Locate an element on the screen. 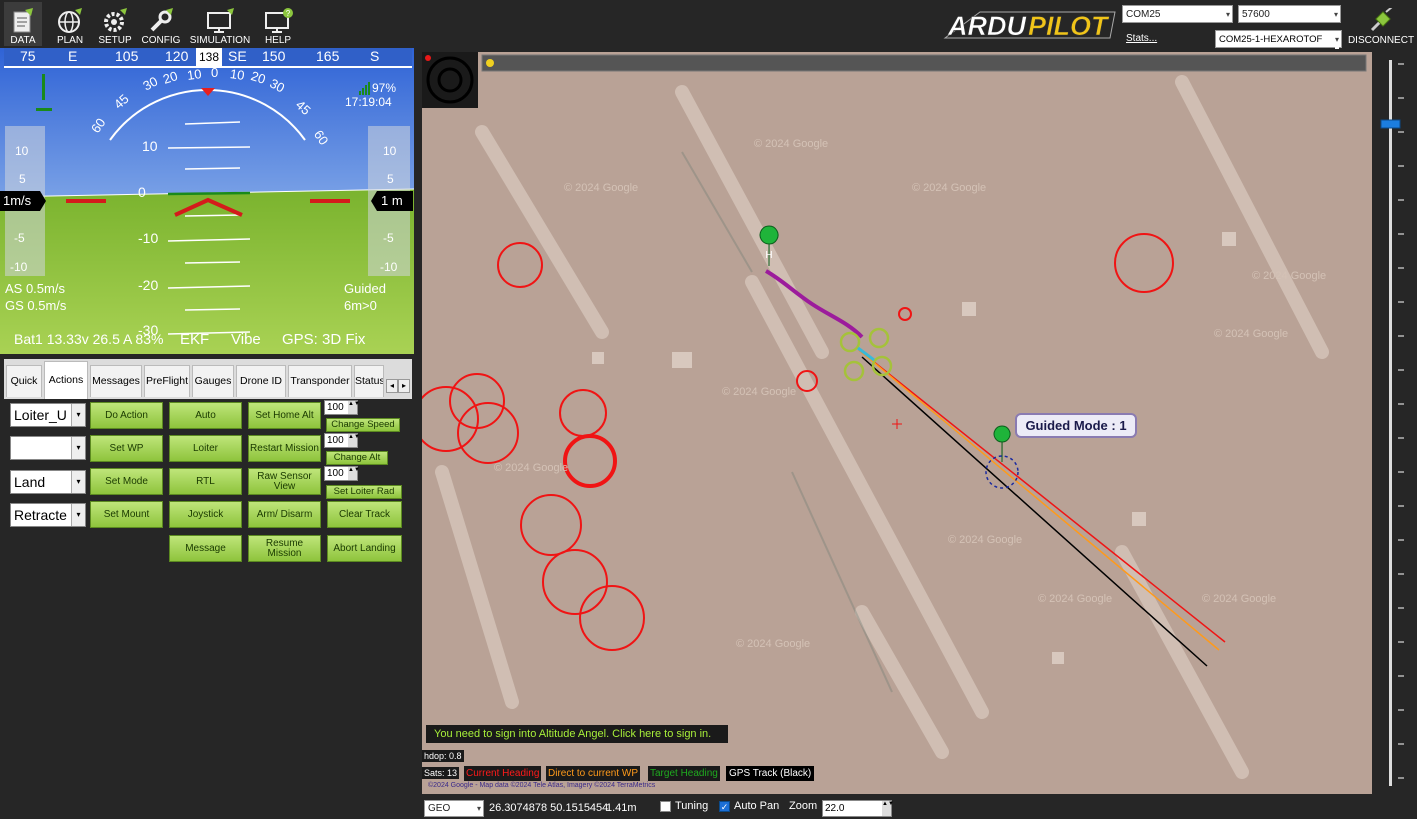 Image resolution: width=1417 pixels, height=819 pixels. ardupilot-logo: ARDU PILOT is located at coordinates (1030, 24).